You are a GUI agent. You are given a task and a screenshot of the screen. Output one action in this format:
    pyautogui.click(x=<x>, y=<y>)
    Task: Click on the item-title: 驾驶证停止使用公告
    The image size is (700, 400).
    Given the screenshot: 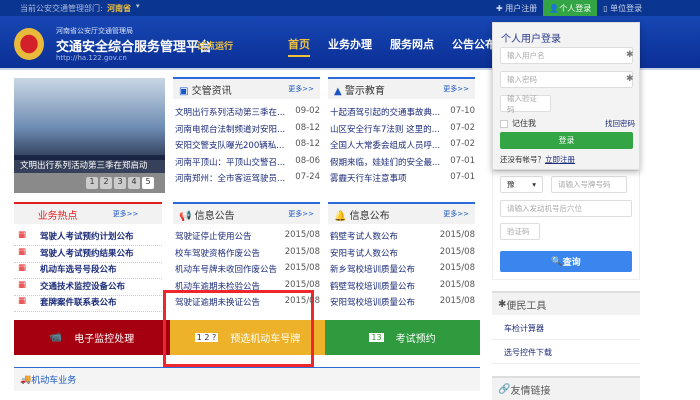 What is the action you would take?
    pyautogui.click(x=213, y=237)
    